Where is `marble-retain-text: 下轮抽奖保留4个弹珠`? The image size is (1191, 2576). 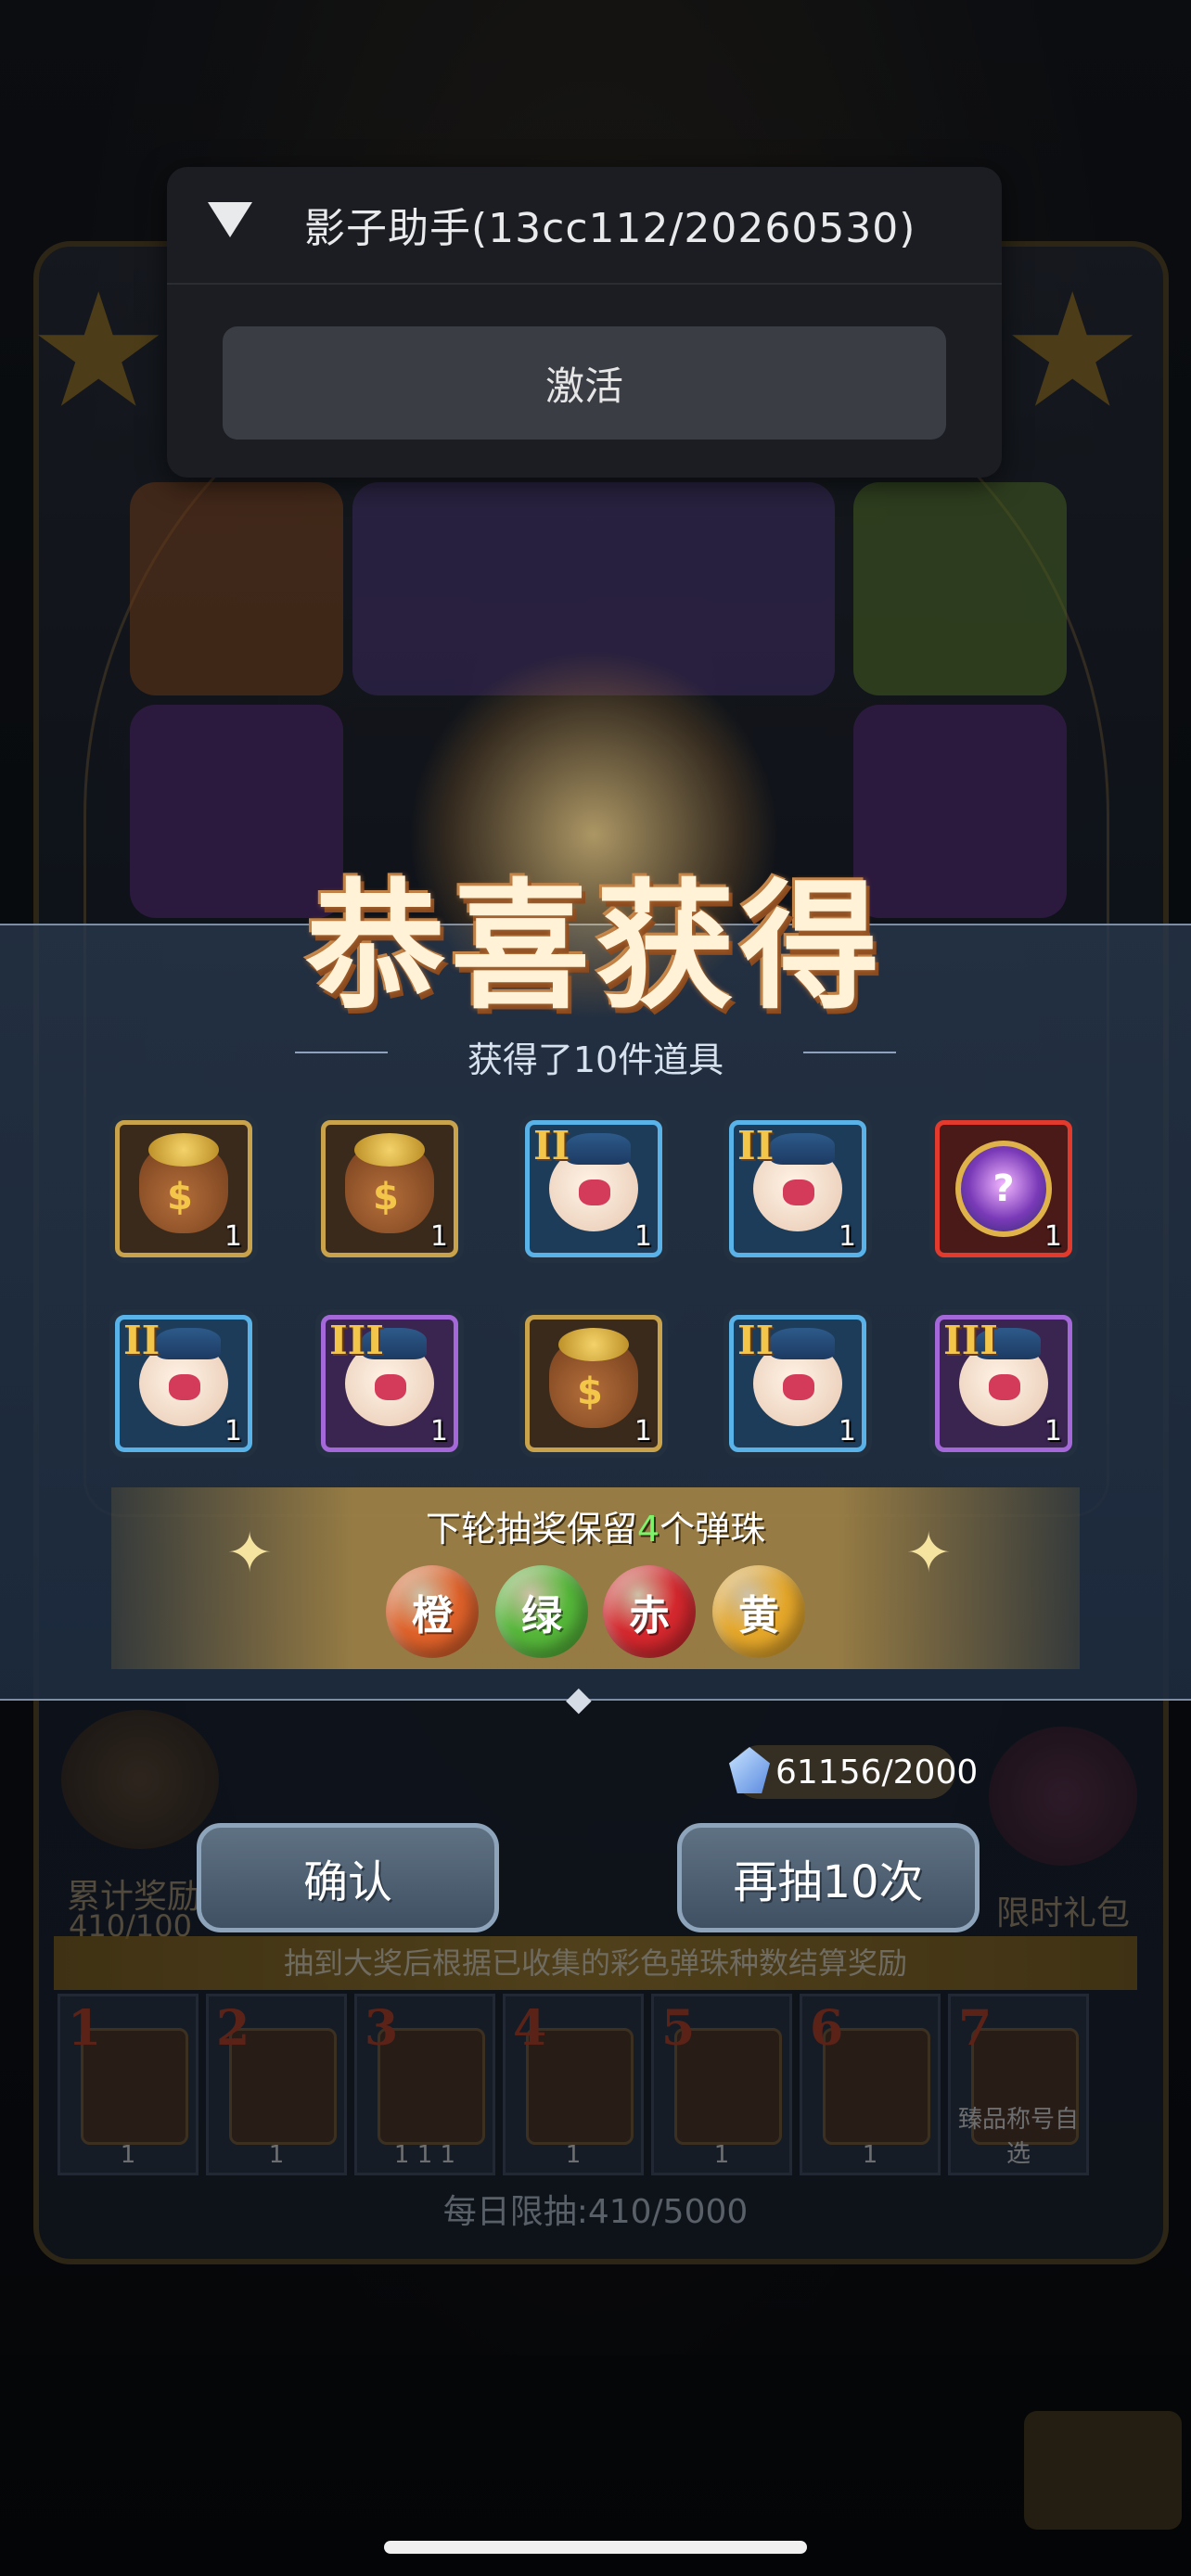
marble-retain-text: 下轮抽奖保留4个弹珠 is located at coordinates (595, 1525).